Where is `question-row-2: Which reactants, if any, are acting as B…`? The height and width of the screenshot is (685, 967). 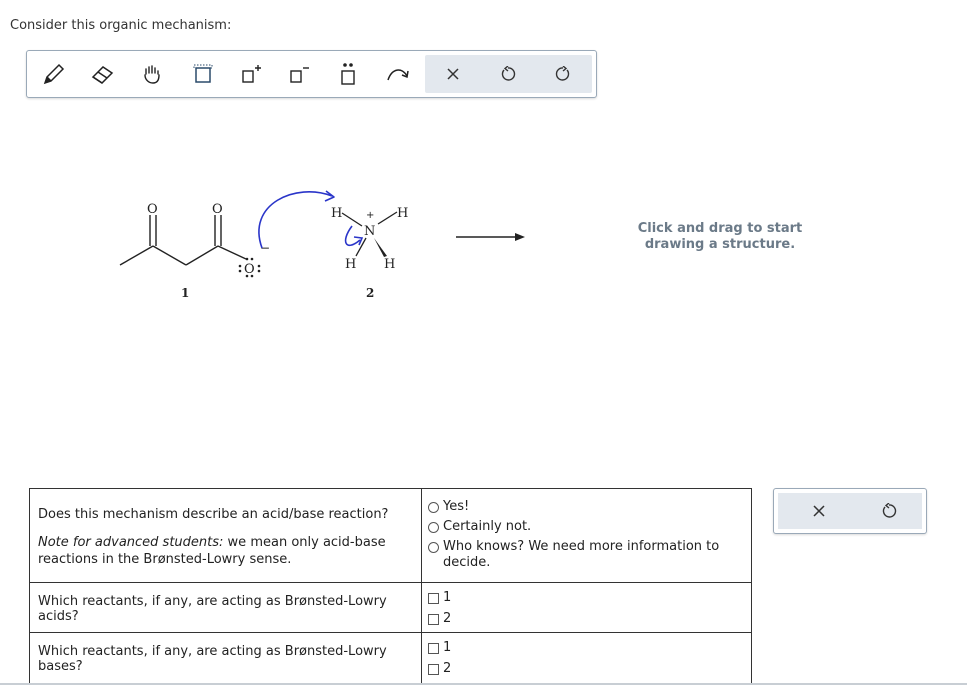
question-row-2: Which reactants, if any, are acting as B… is located at coordinates (390, 607).